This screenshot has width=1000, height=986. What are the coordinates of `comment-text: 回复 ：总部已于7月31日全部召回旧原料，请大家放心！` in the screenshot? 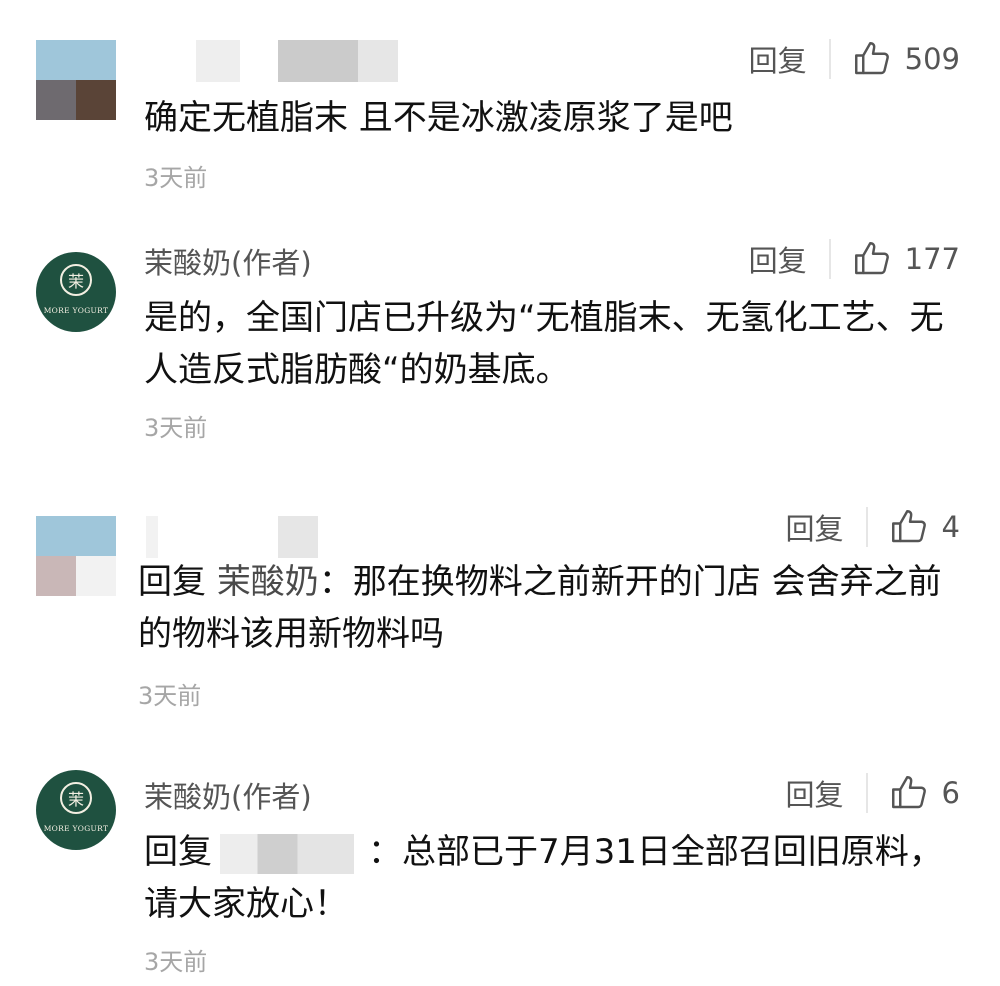 It's located at (554, 878).